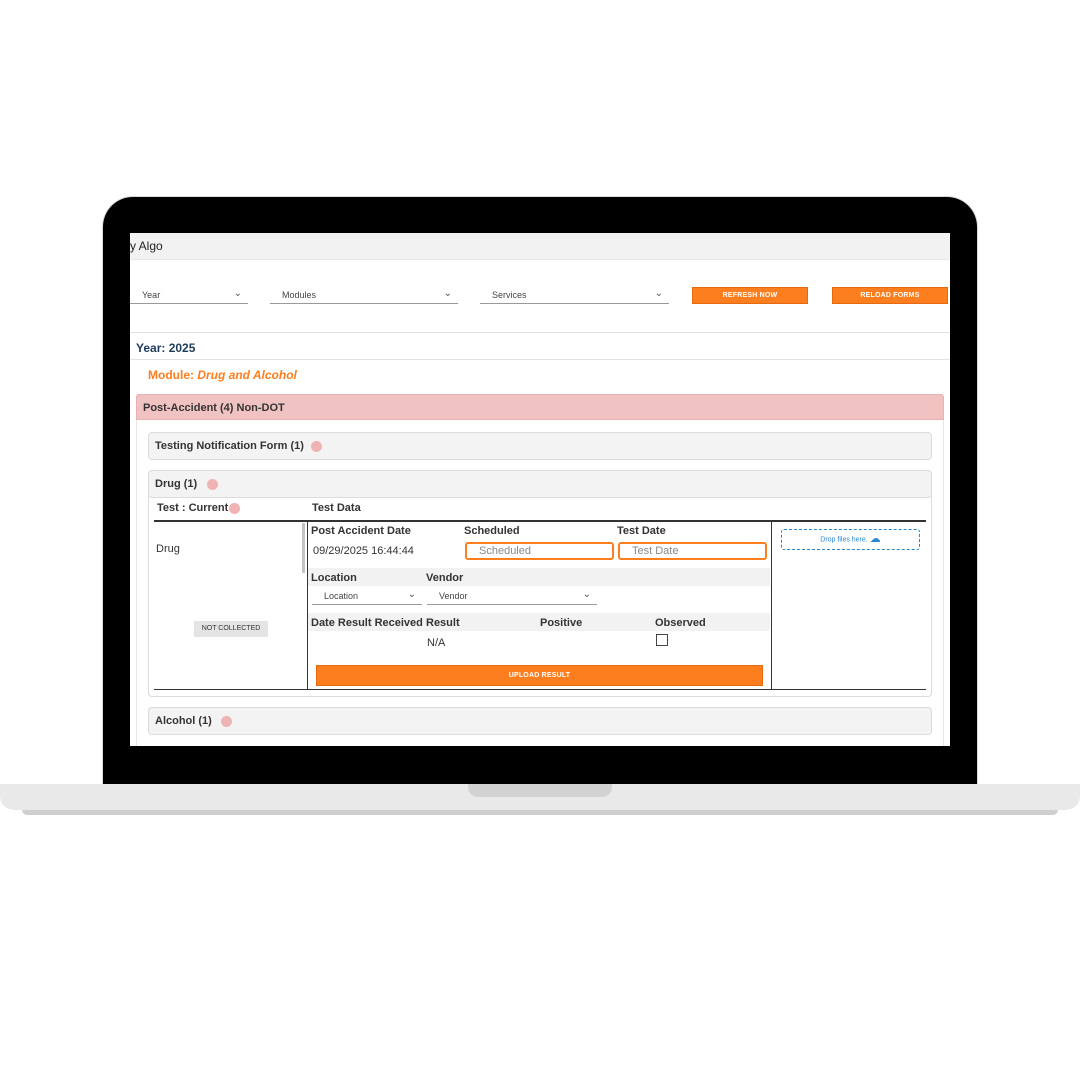 This screenshot has width=1080, height=1080. What do you see at coordinates (168, 549) in the screenshot?
I see `test-name: Drug` at bounding box center [168, 549].